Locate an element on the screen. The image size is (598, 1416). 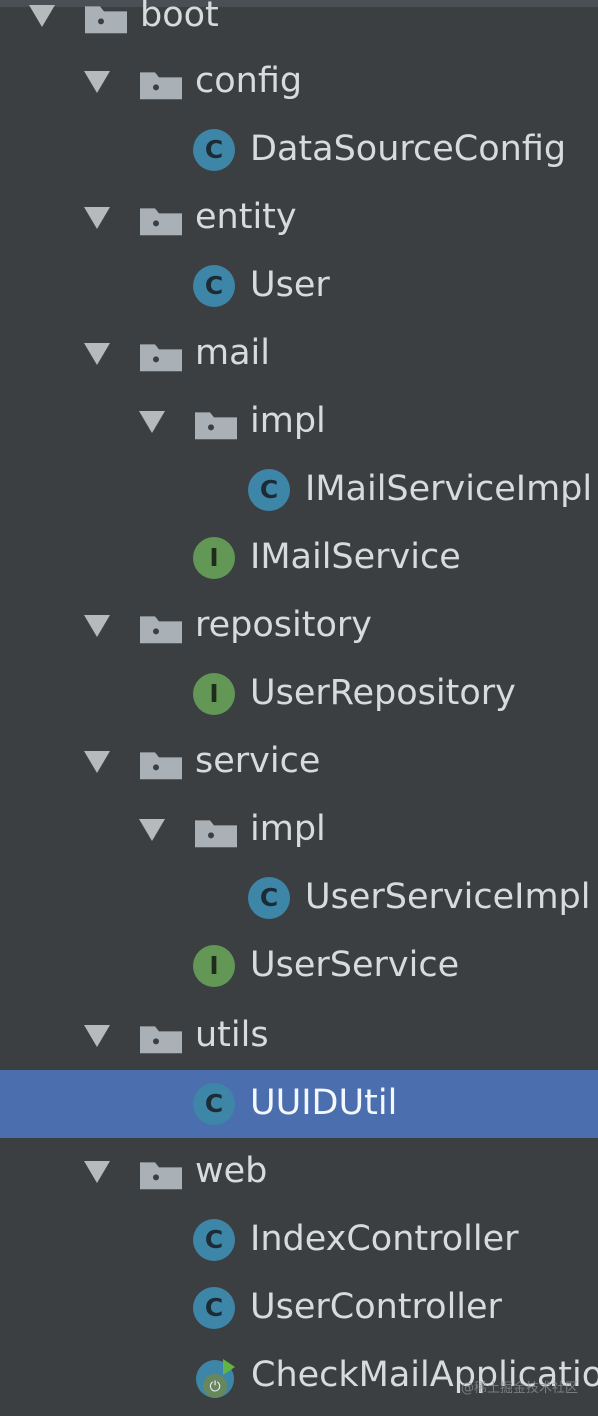
spring-boot-icon: ⏻ is located at coordinates (216, 1379).